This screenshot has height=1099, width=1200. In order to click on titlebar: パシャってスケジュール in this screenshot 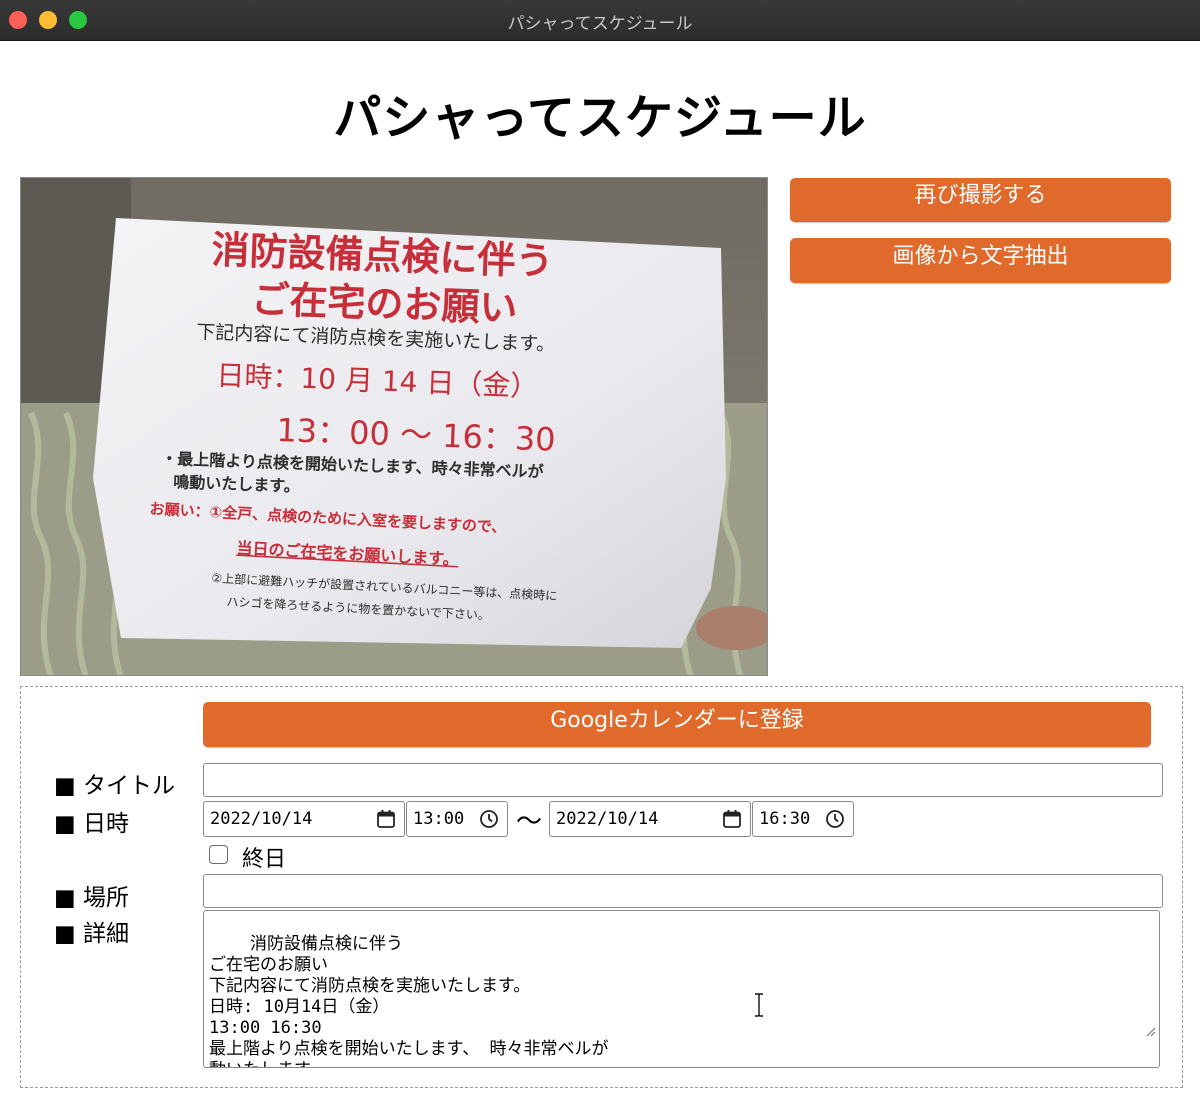, I will do `click(600, 20)`.